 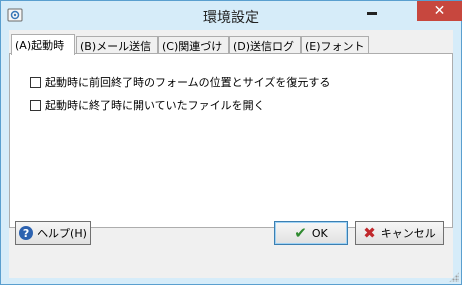 I want to click on help-button: ? ヘルプ(H), so click(x=53, y=233).